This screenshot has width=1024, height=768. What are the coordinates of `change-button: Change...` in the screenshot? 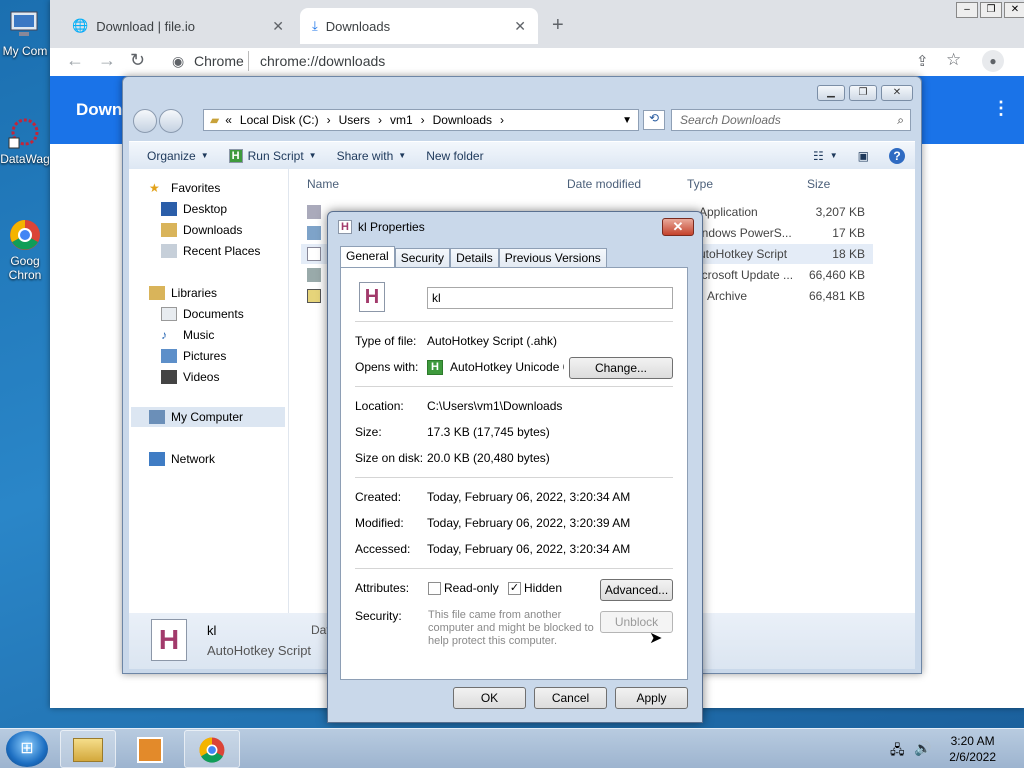 It's located at (621, 368).